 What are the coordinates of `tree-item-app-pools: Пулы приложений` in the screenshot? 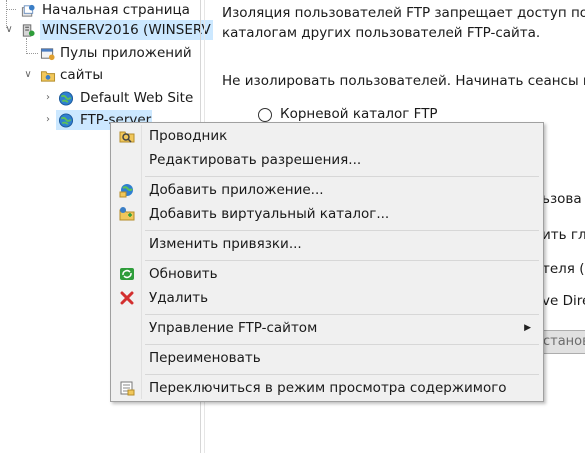 It's located at (100, 53).